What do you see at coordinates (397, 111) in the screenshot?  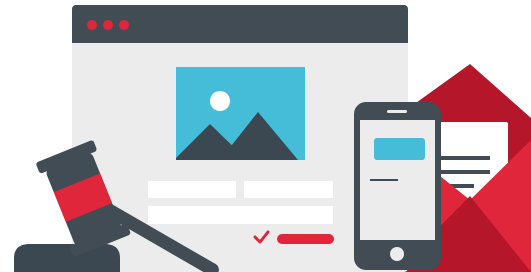 I see `phone-earpiece` at bounding box center [397, 111].